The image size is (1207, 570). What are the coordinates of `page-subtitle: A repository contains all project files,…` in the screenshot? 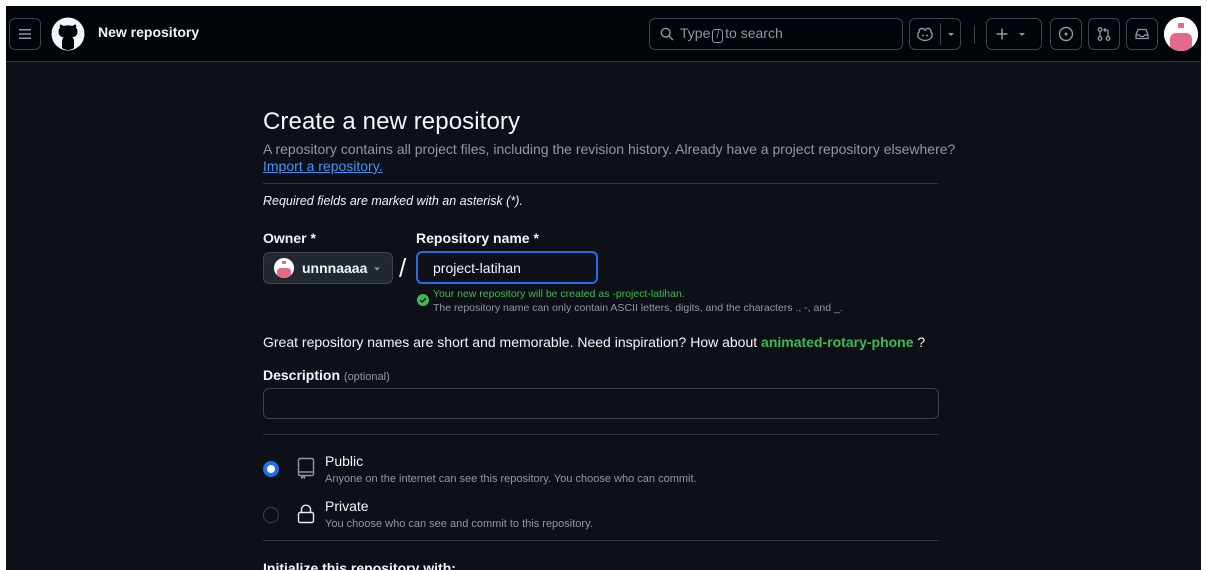 It's located at (609, 149).